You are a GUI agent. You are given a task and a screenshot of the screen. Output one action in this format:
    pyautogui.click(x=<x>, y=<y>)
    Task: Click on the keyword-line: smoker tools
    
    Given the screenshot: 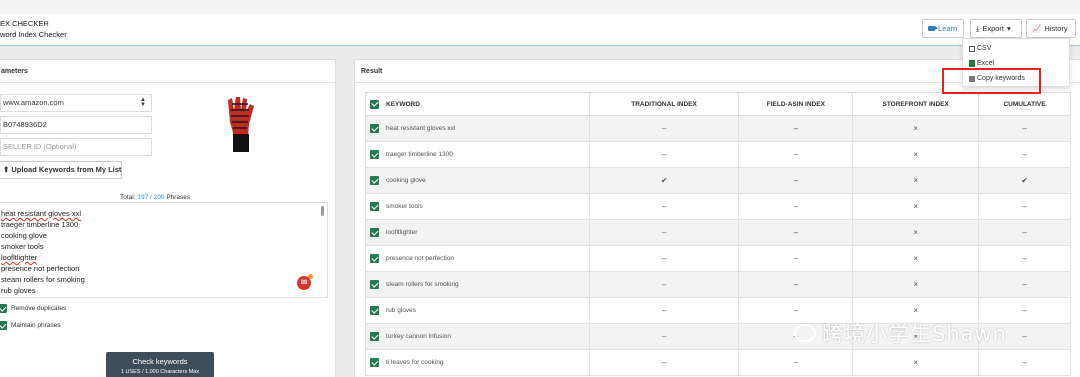 What is the action you would take?
    pyautogui.click(x=22, y=246)
    